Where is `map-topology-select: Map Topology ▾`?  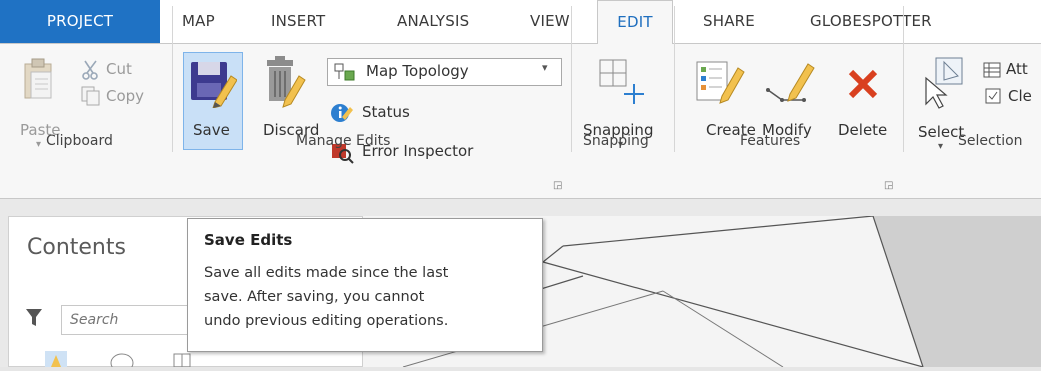 map-topology-select: Map Topology ▾ is located at coordinates (444, 72).